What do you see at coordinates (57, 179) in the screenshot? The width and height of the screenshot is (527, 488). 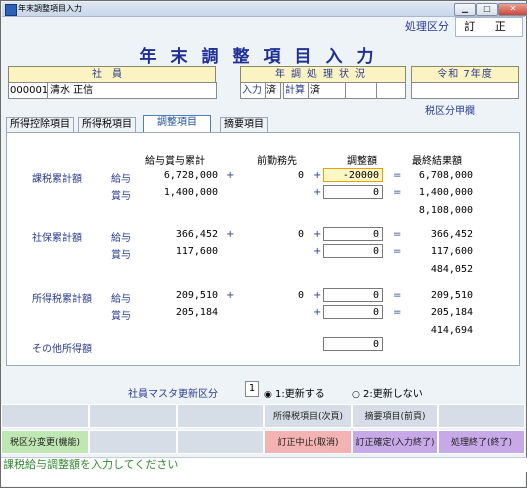 I see `section-taxable-label: 課税累計額` at bounding box center [57, 179].